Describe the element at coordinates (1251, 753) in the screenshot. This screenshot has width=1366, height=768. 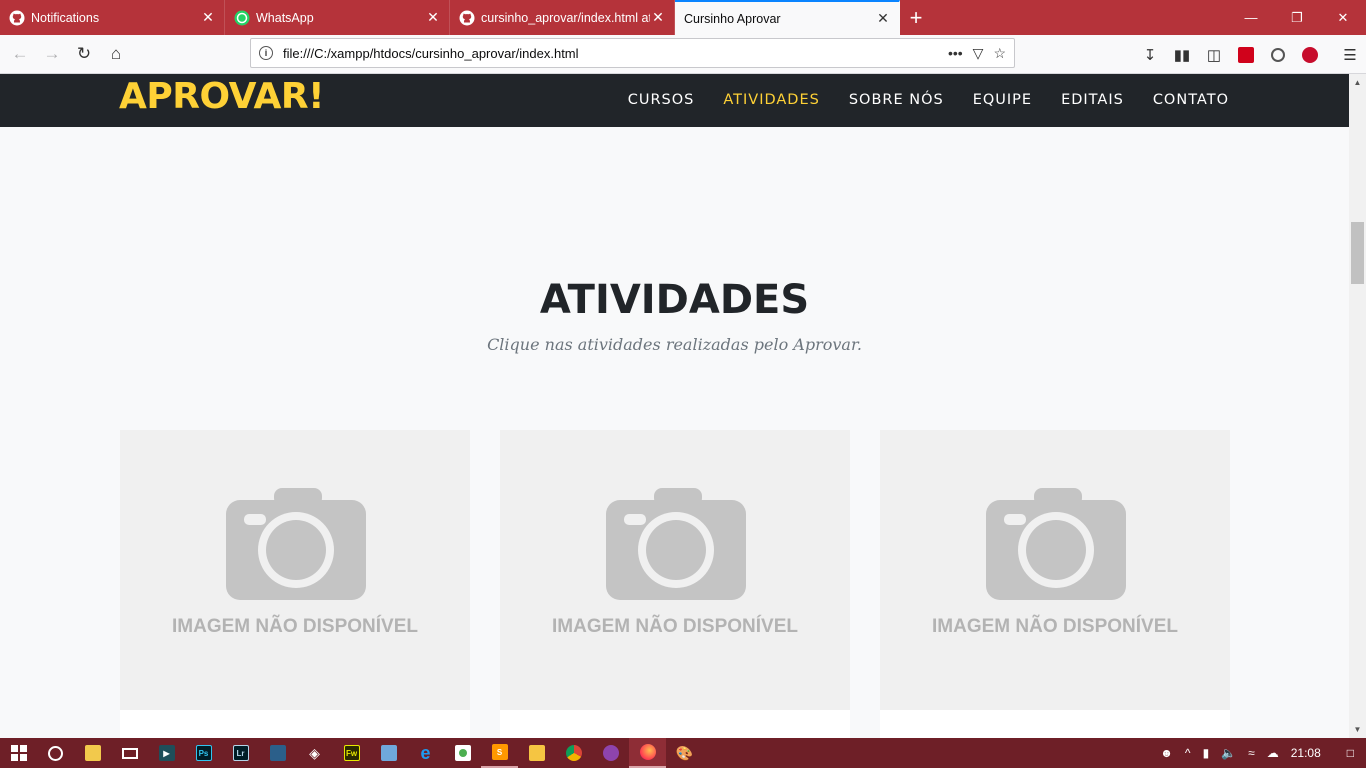
I see `wifi-icon: ≈` at that location.